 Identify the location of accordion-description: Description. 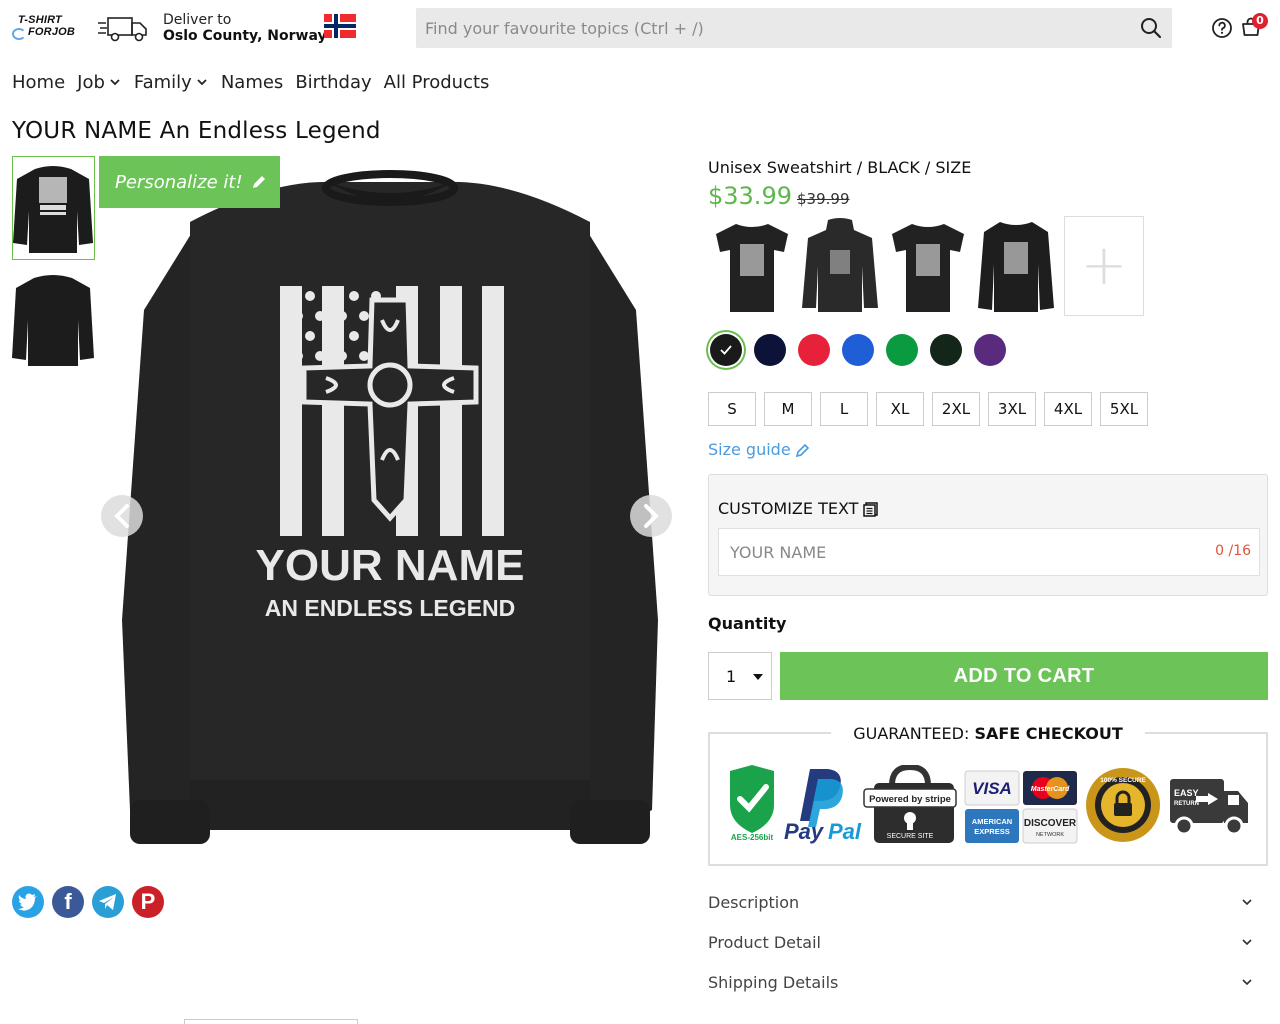
(988, 902).